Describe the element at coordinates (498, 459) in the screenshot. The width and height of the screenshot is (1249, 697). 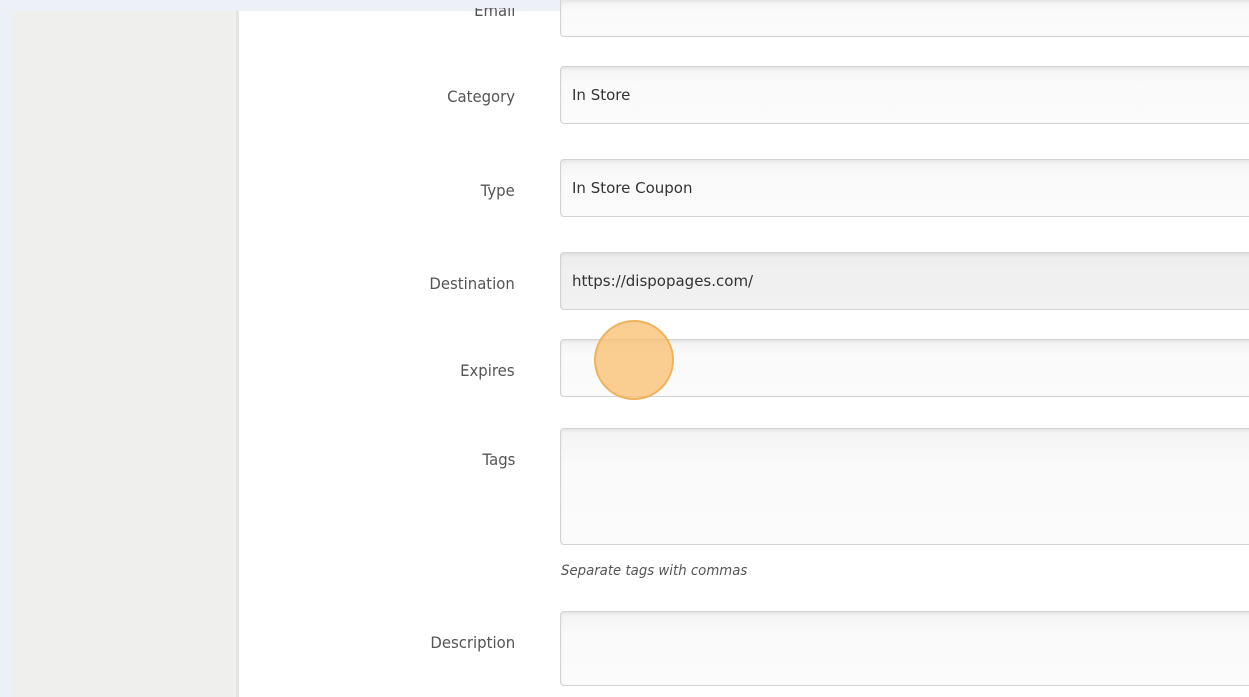
I see `tags-label: Tags` at that location.